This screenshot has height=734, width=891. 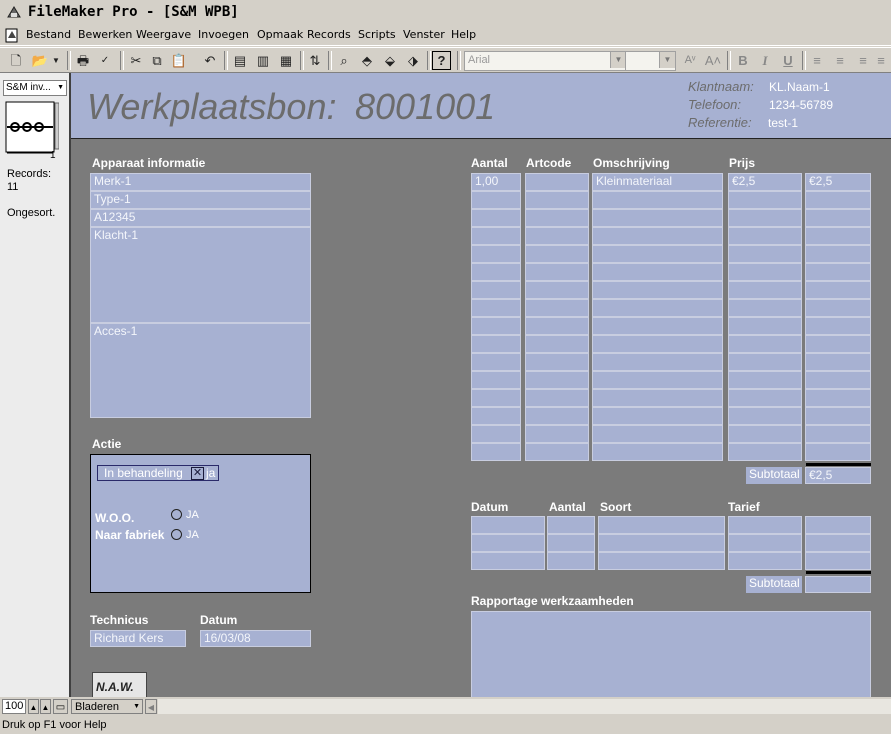 What do you see at coordinates (690, 60) in the screenshot?
I see `font-decrease-icon: Aᵛ` at bounding box center [690, 60].